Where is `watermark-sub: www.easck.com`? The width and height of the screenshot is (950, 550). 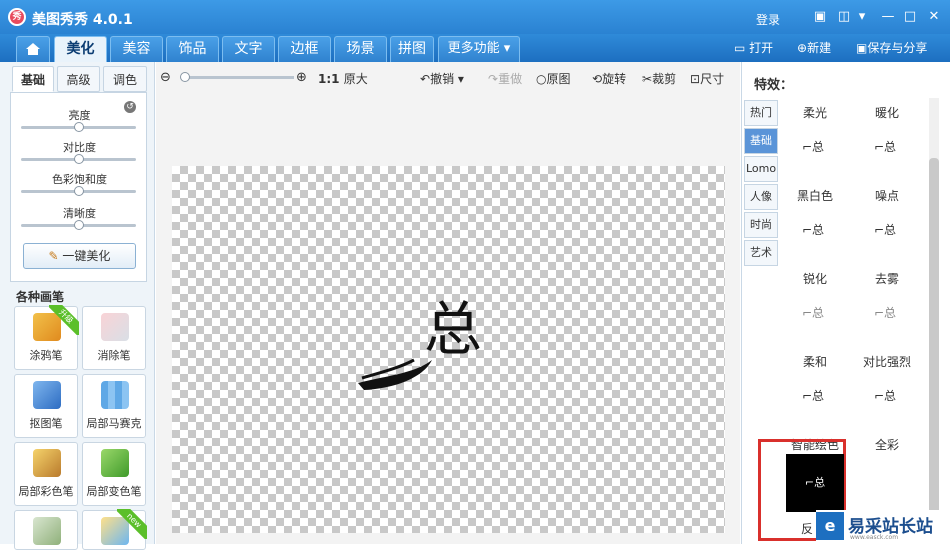
watermark-sub: www.easck.com is located at coordinates (874, 537).